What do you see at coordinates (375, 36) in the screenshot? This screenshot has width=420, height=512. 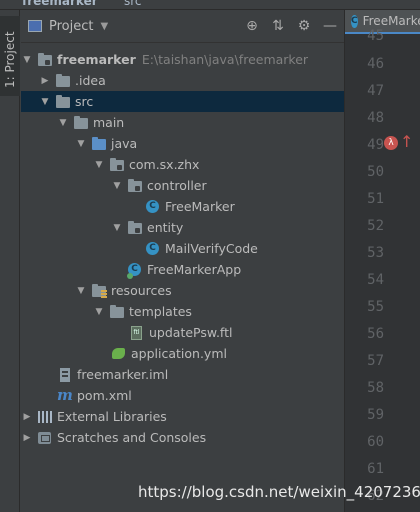 I see `line-number: 45` at bounding box center [375, 36].